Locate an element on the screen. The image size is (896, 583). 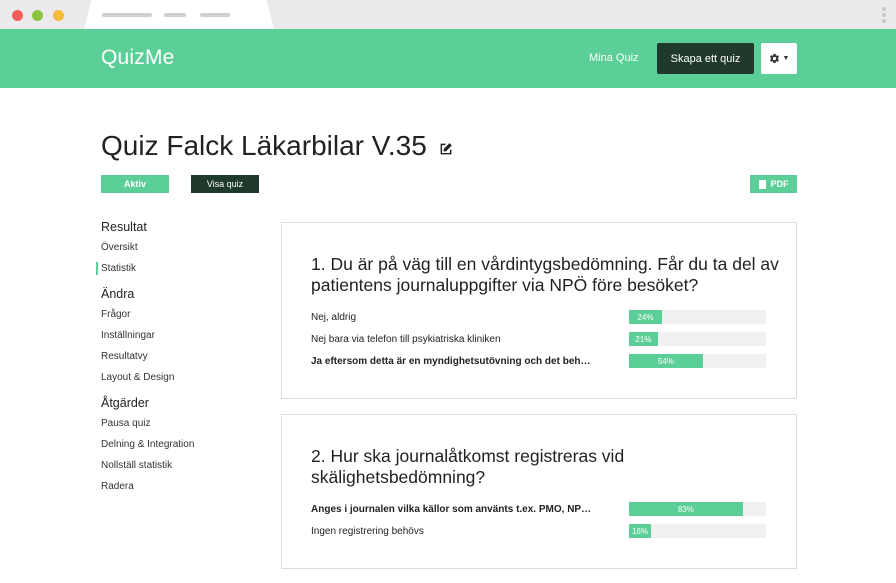
sidebar-item-delning-integration: Delning & Integration is located at coordinates (181, 444).